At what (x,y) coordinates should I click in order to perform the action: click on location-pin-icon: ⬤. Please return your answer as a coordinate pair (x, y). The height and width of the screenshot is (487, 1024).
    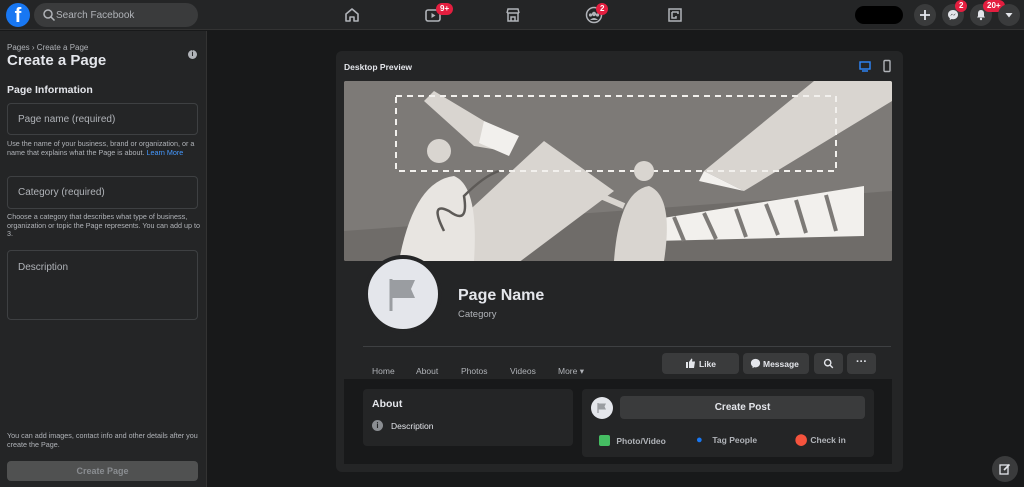
    Looking at the image, I should click on (801, 440).